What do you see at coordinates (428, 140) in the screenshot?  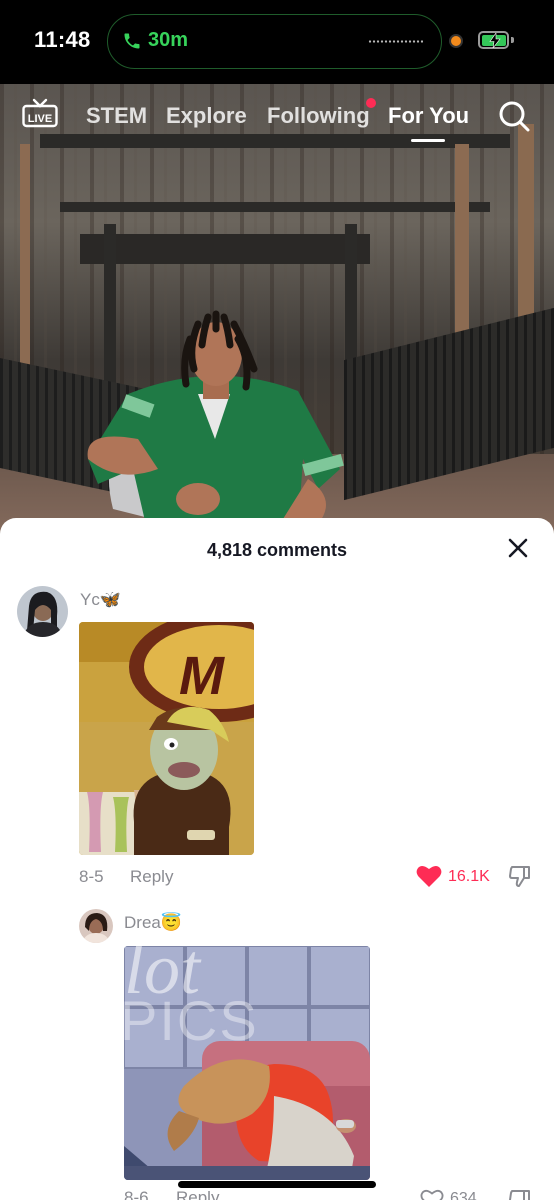 I see `active-tab-indicator` at bounding box center [428, 140].